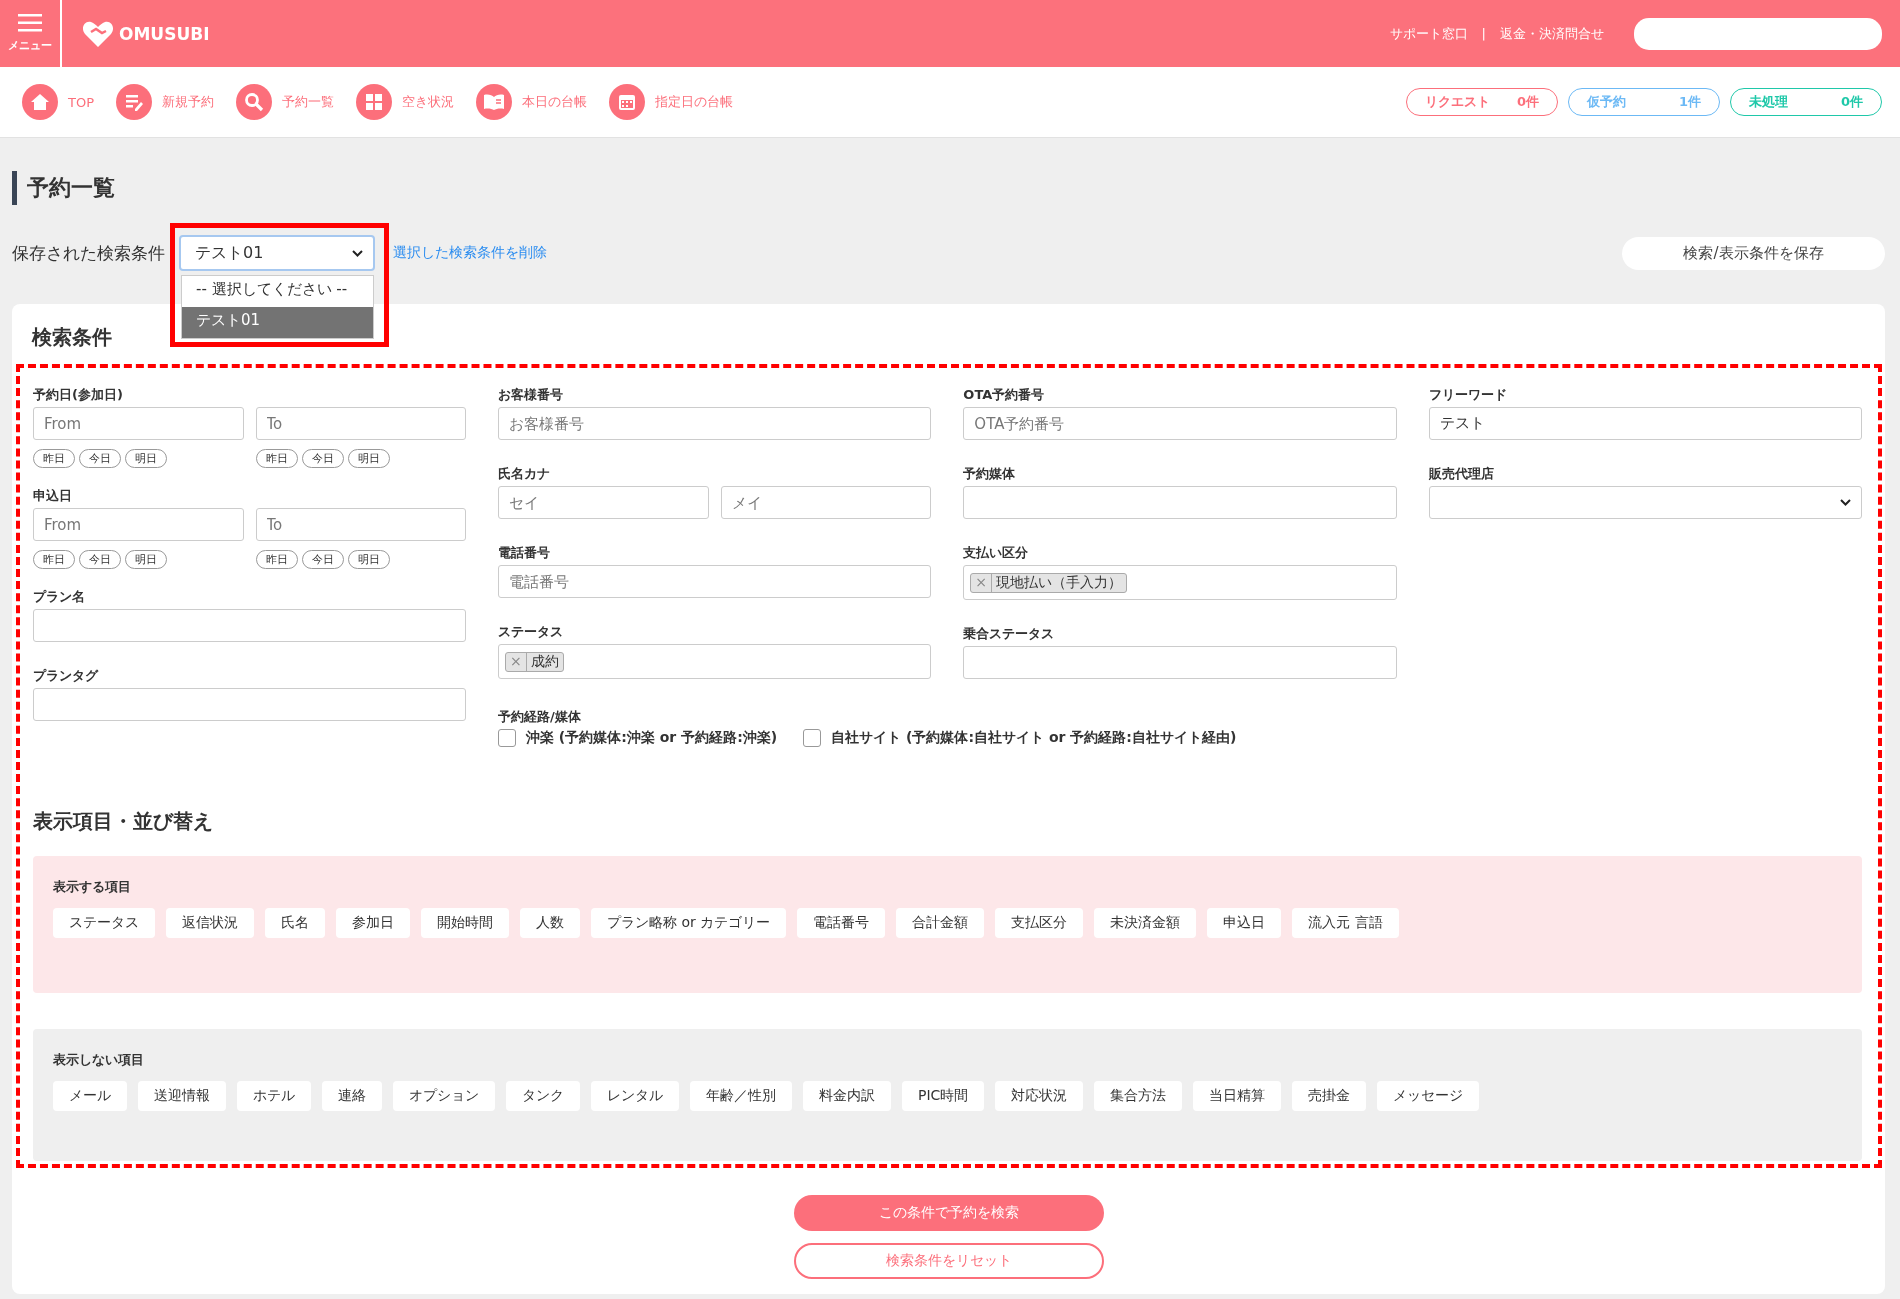  I want to click on column-chip: 返信状況, so click(210, 923).